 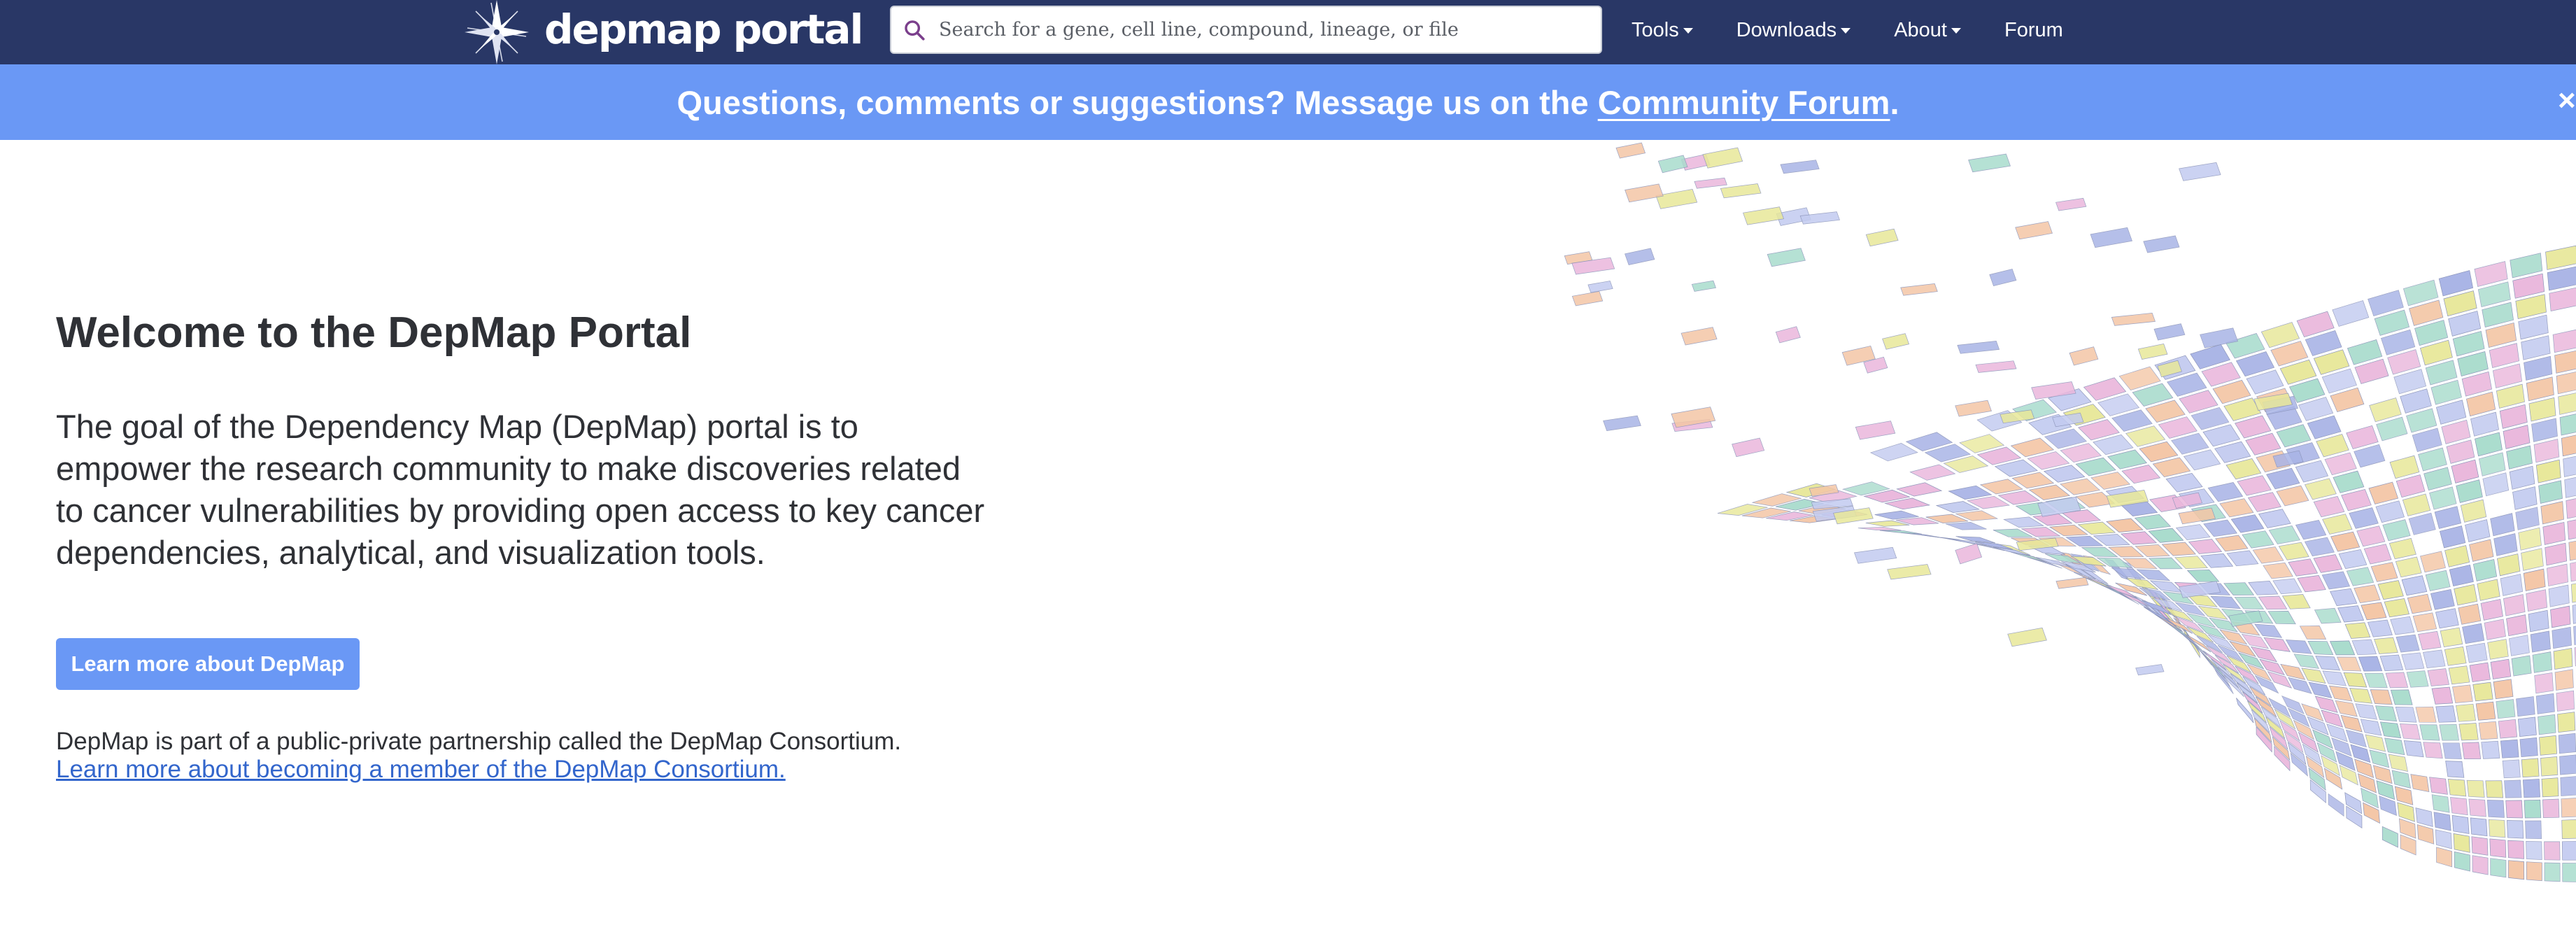 What do you see at coordinates (1793, 31) in the screenshot?
I see `nav-downloads: Downloads` at bounding box center [1793, 31].